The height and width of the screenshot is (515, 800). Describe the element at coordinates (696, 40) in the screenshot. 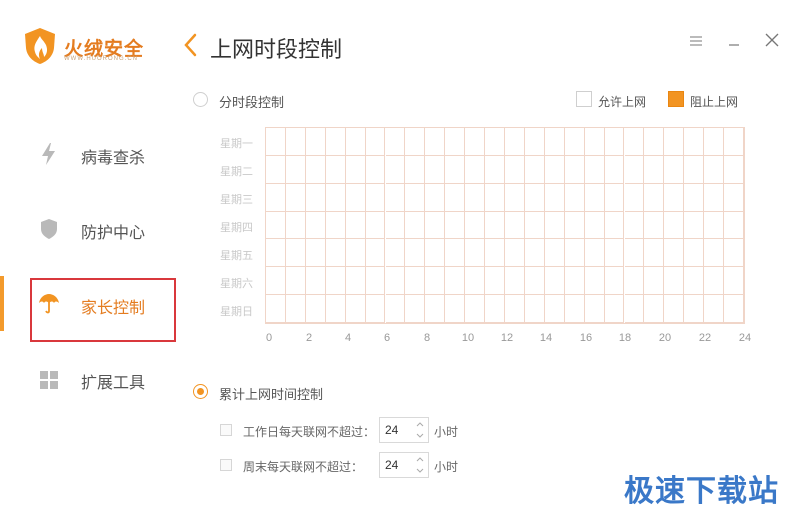

I see `menu-icon` at that location.